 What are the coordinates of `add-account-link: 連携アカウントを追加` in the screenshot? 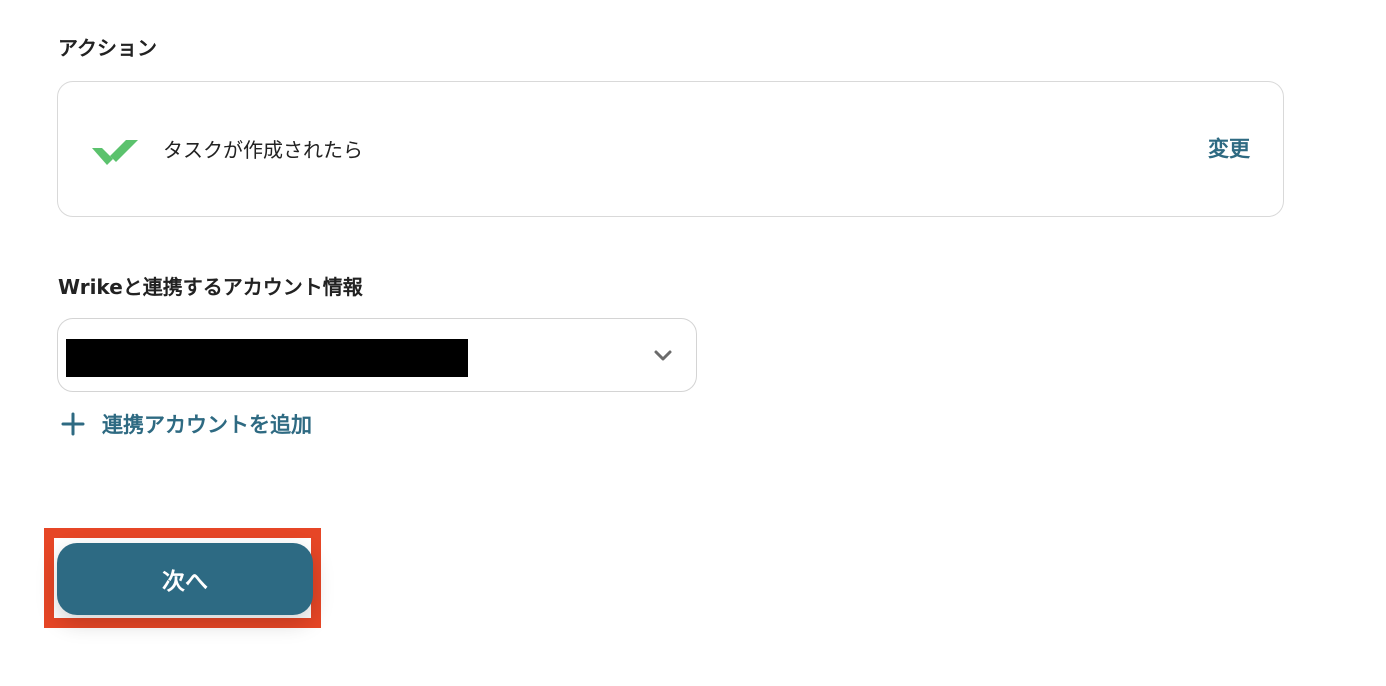 It's located at (186, 424).